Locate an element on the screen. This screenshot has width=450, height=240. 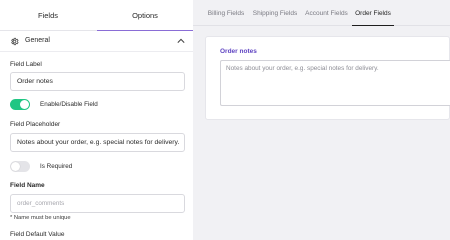
tab-order-fields: Order Fields is located at coordinates (373, 13).